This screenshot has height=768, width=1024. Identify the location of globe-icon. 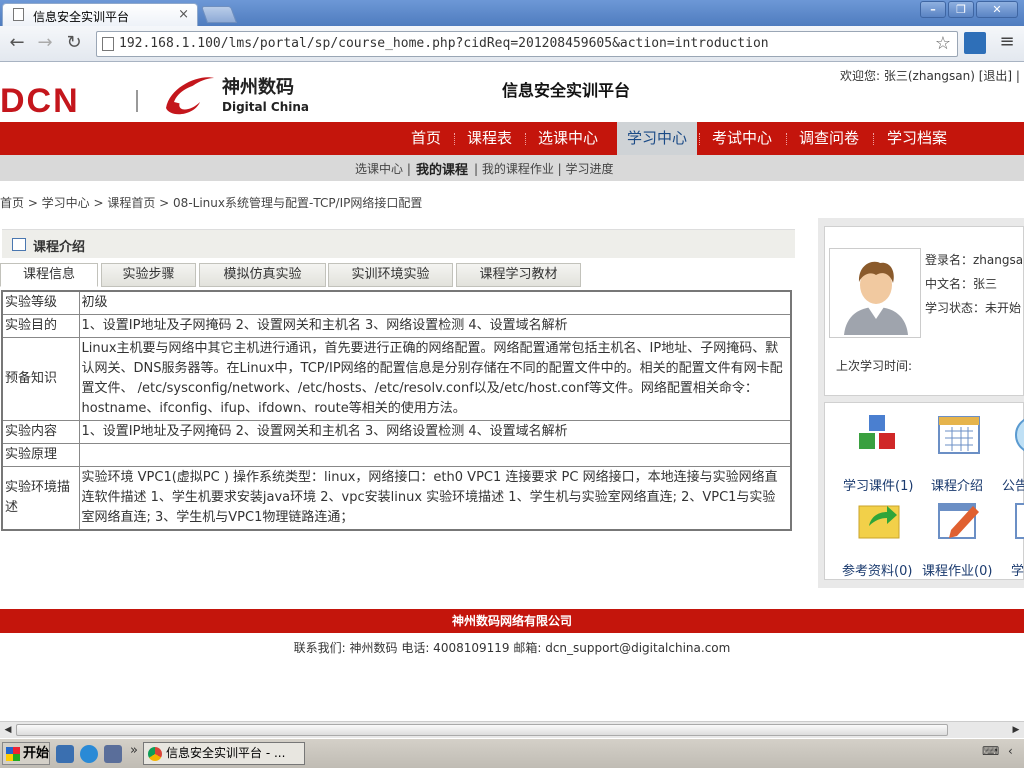
(1018, 435).